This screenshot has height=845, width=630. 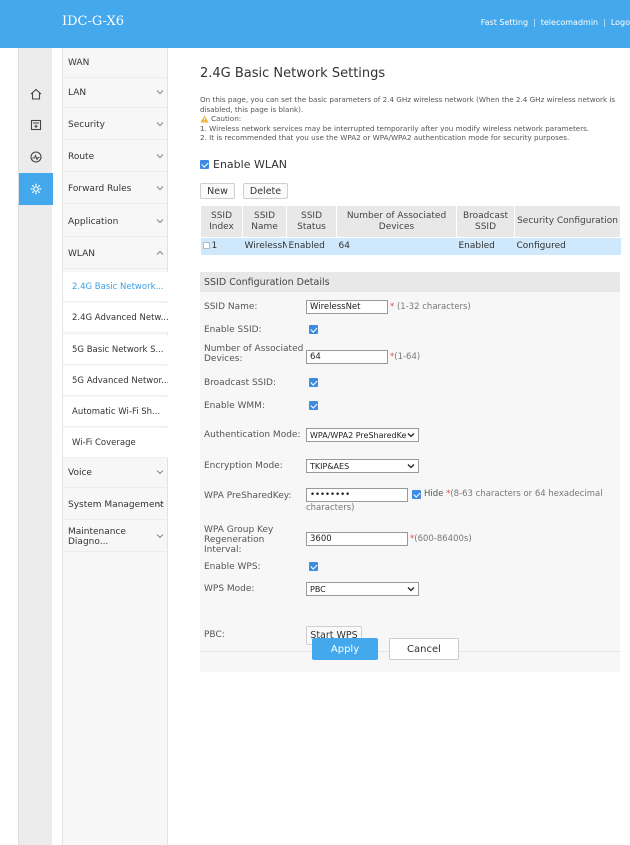 What do you see at coordinates (93, 21) in the screenshot?
I see `app-title: IDC-G-X6` at bounding box center [93, 21].